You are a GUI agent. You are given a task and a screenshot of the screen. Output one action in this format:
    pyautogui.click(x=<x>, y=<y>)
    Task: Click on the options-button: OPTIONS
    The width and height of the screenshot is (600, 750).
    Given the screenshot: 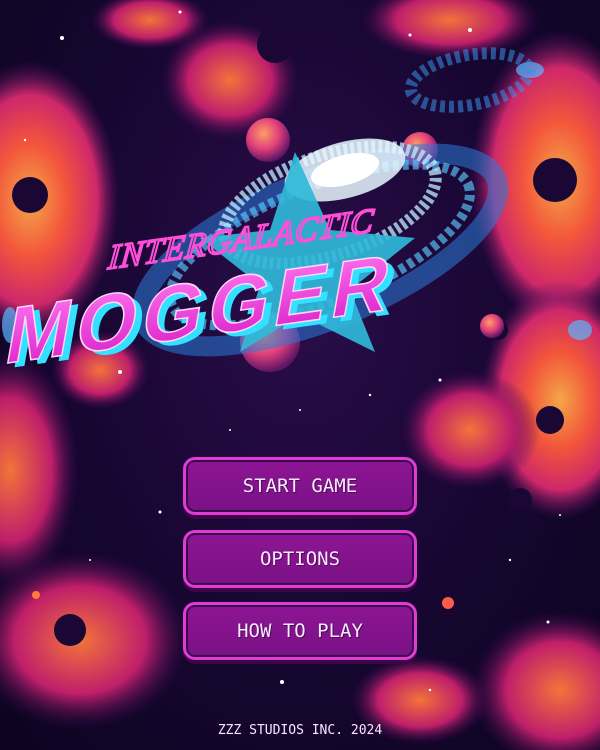 What is the action you would take?
    pyautogui.click(x=300, y=559)
    